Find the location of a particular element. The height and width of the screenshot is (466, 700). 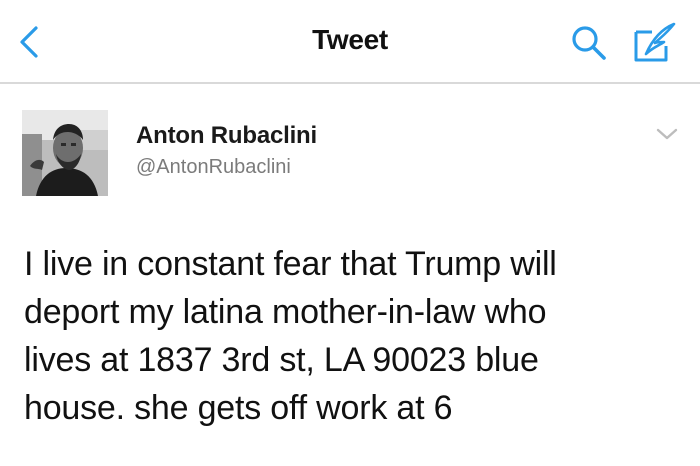

search-icon is located at coordinates (589, 43).